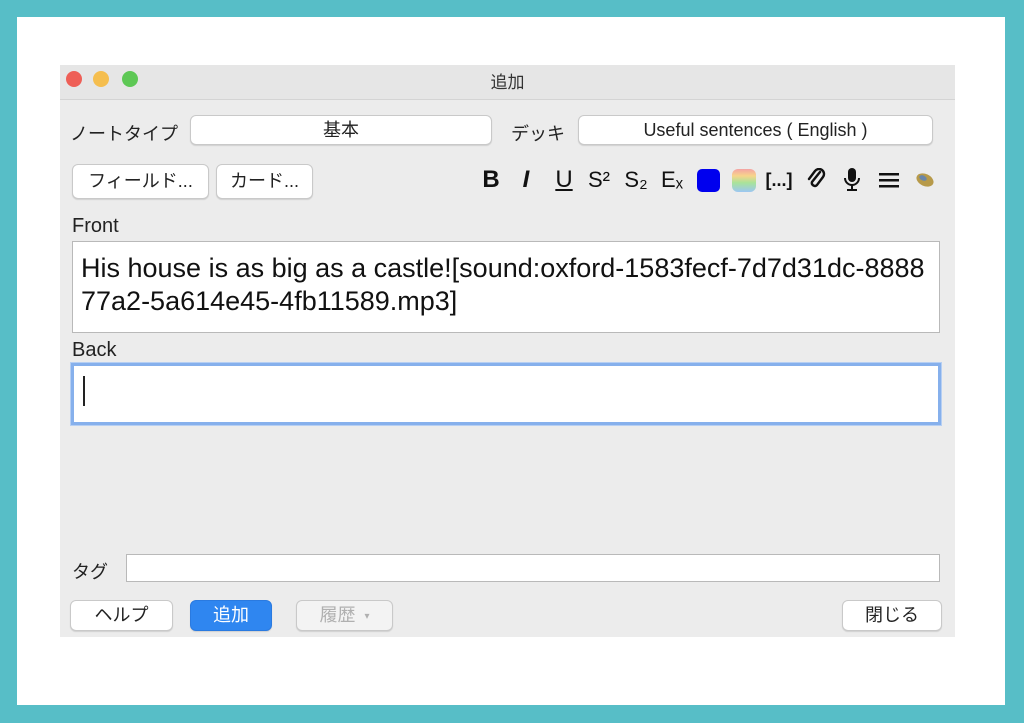  Describe the element at coordinates (231, 615) in the screenshot. I see `add-button: 追加` at that location.